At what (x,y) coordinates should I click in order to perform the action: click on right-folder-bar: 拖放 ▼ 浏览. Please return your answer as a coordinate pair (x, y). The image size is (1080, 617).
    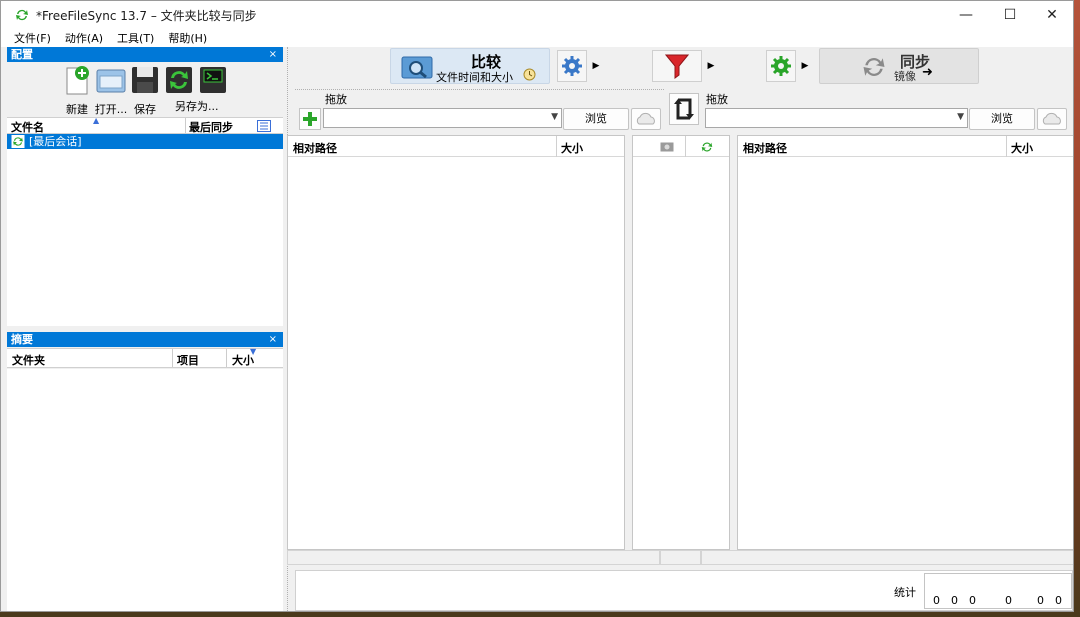
    Looking at the image, I should click on (887, 111).